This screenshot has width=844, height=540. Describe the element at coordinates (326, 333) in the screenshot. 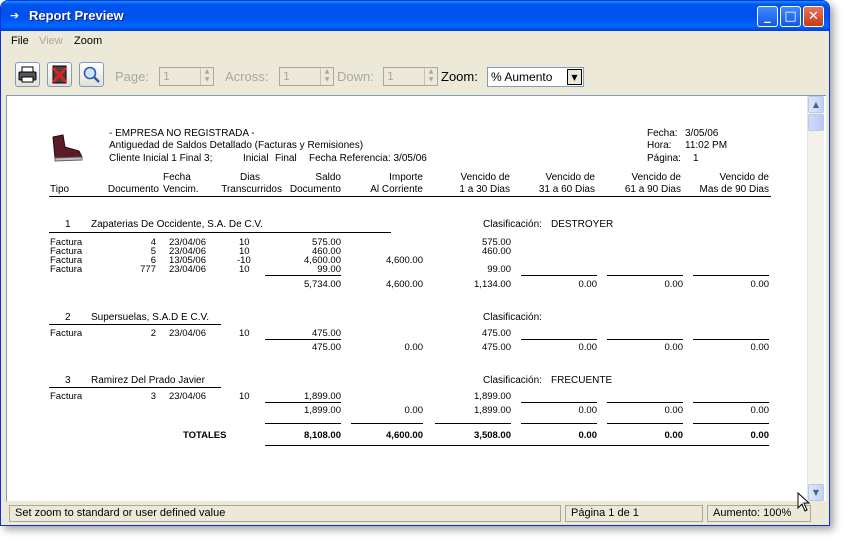

I see `row-saldo: 475.00` at that location.